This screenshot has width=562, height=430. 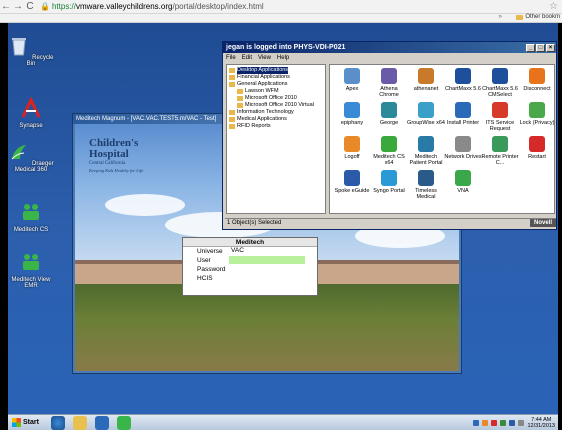 I want to click on speaker-icon, so click(x=521, y=422).